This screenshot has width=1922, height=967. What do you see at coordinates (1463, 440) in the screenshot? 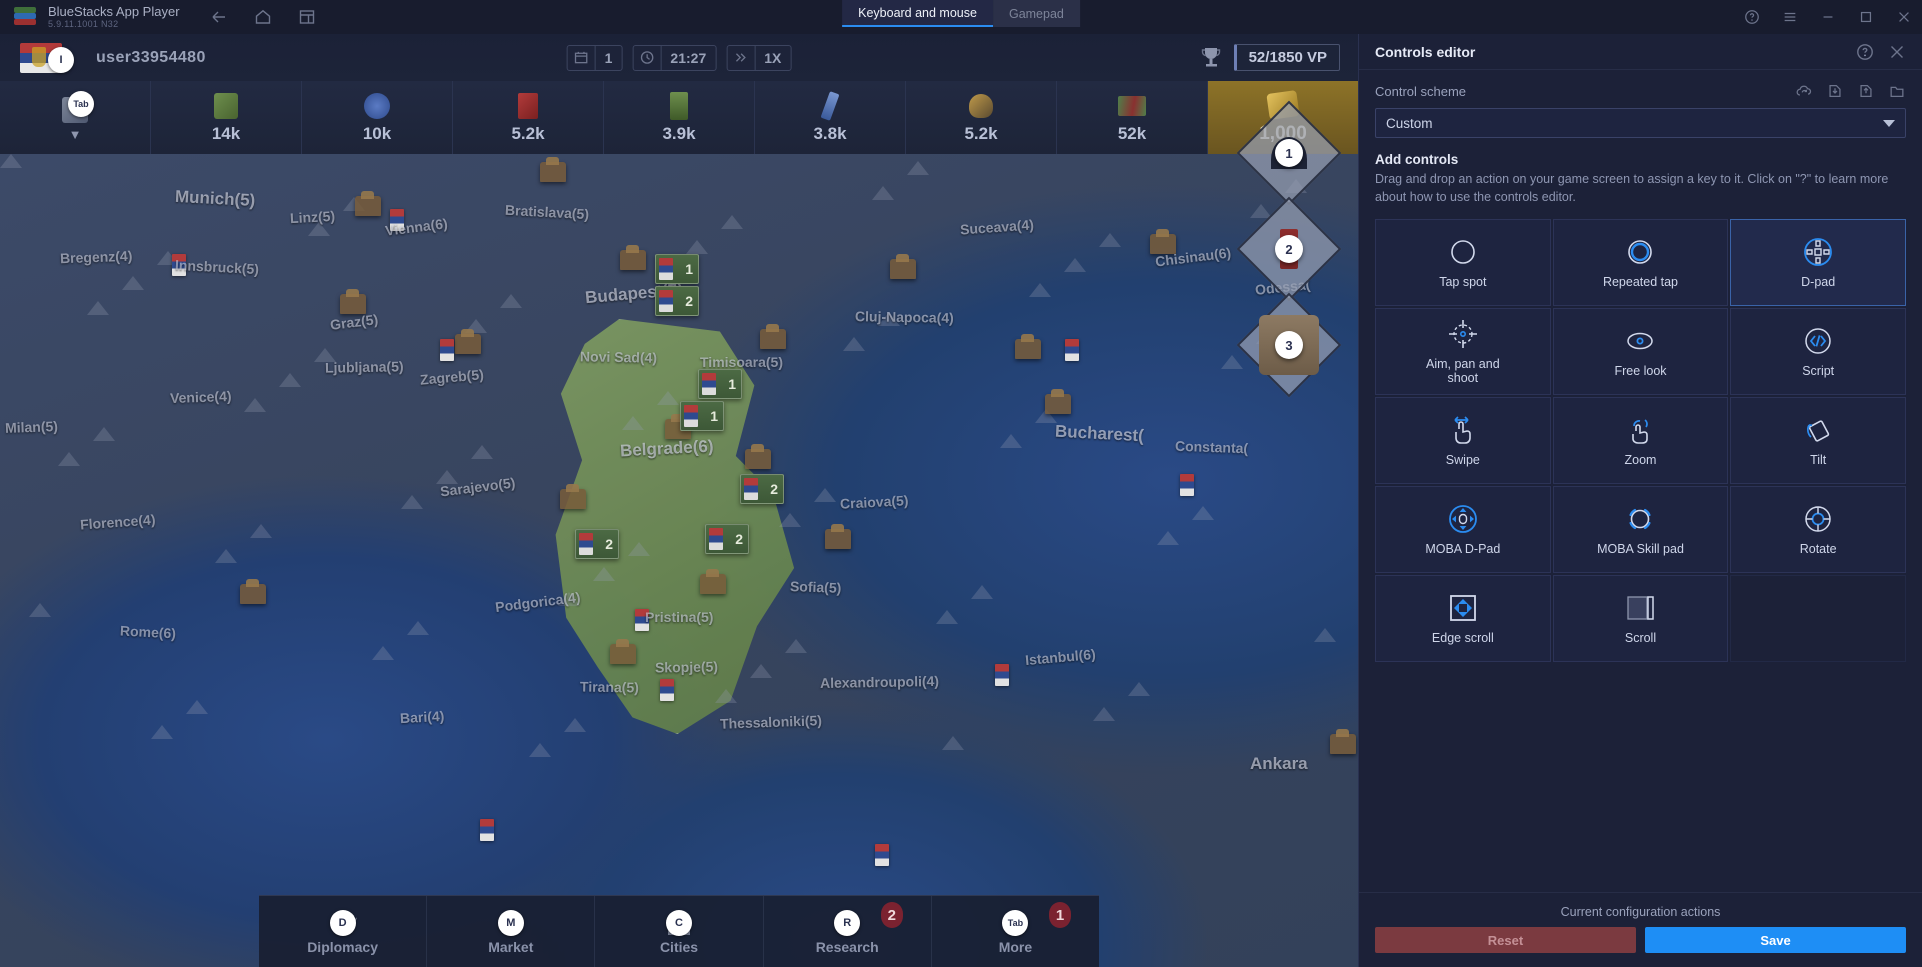
I see `control-swipe: Swipe` at bounding box center [1463, 440].